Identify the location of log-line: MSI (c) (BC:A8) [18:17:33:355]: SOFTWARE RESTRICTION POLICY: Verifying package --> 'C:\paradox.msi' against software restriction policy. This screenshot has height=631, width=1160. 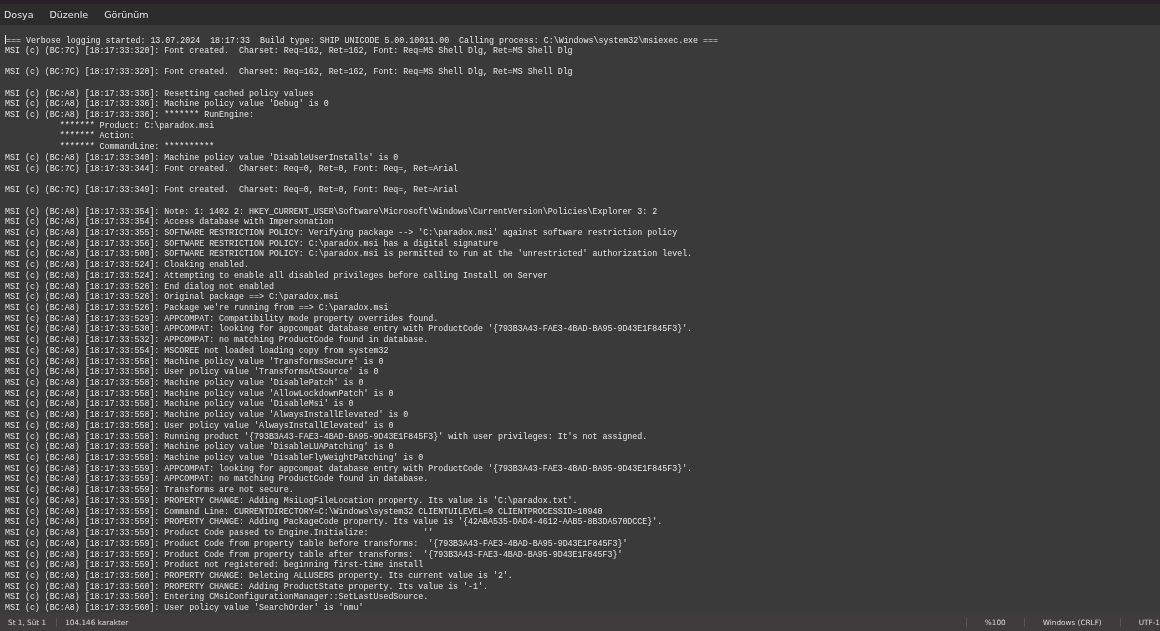
(342, 233).